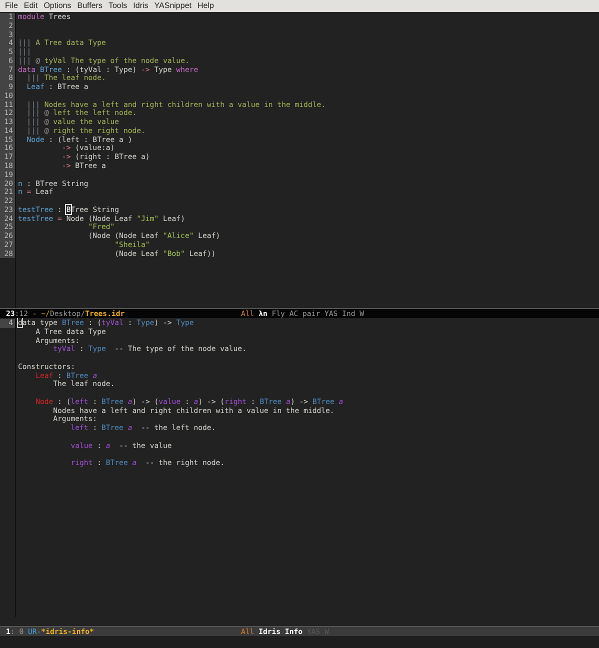 This screenshot has width=599, height=648. Describe the element at coordinates (57, 6) in the screenshot. I see `menu-item: Options` at that location.